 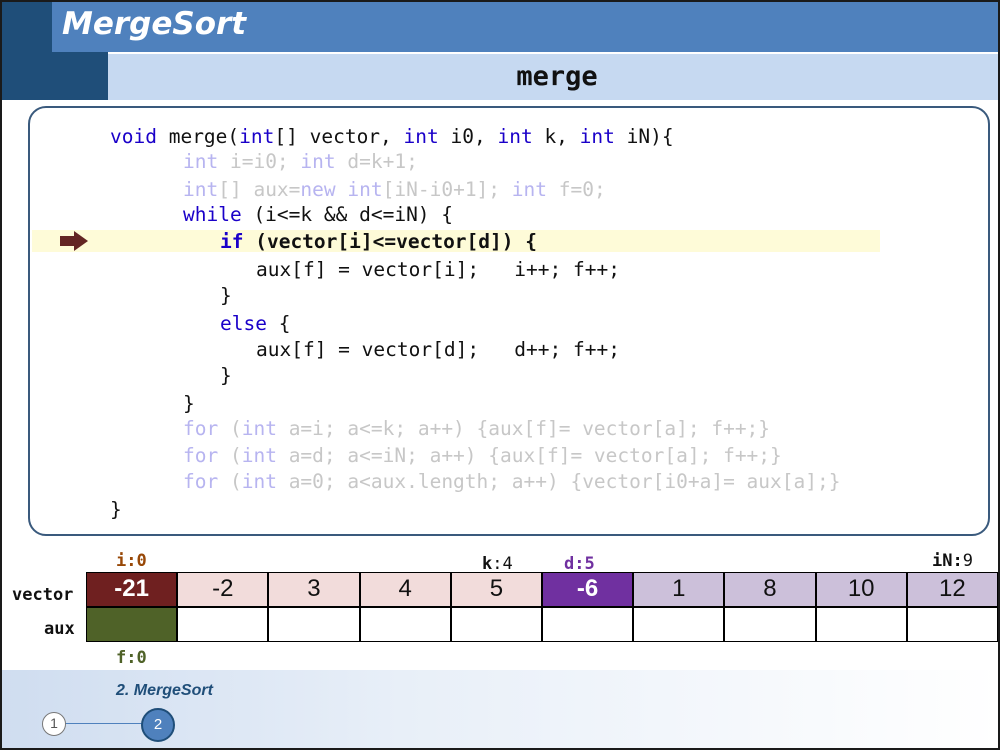 I want to click on code-token: f=0;, so click(x=576, y=189).